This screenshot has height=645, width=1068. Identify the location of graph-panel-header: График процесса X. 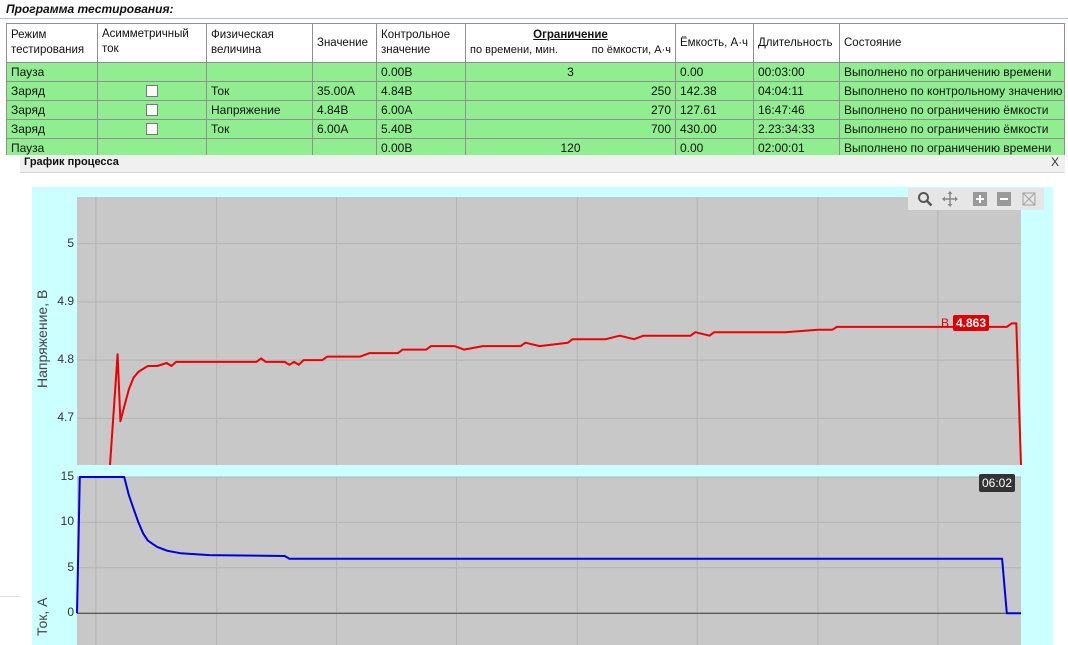
(542, 164).